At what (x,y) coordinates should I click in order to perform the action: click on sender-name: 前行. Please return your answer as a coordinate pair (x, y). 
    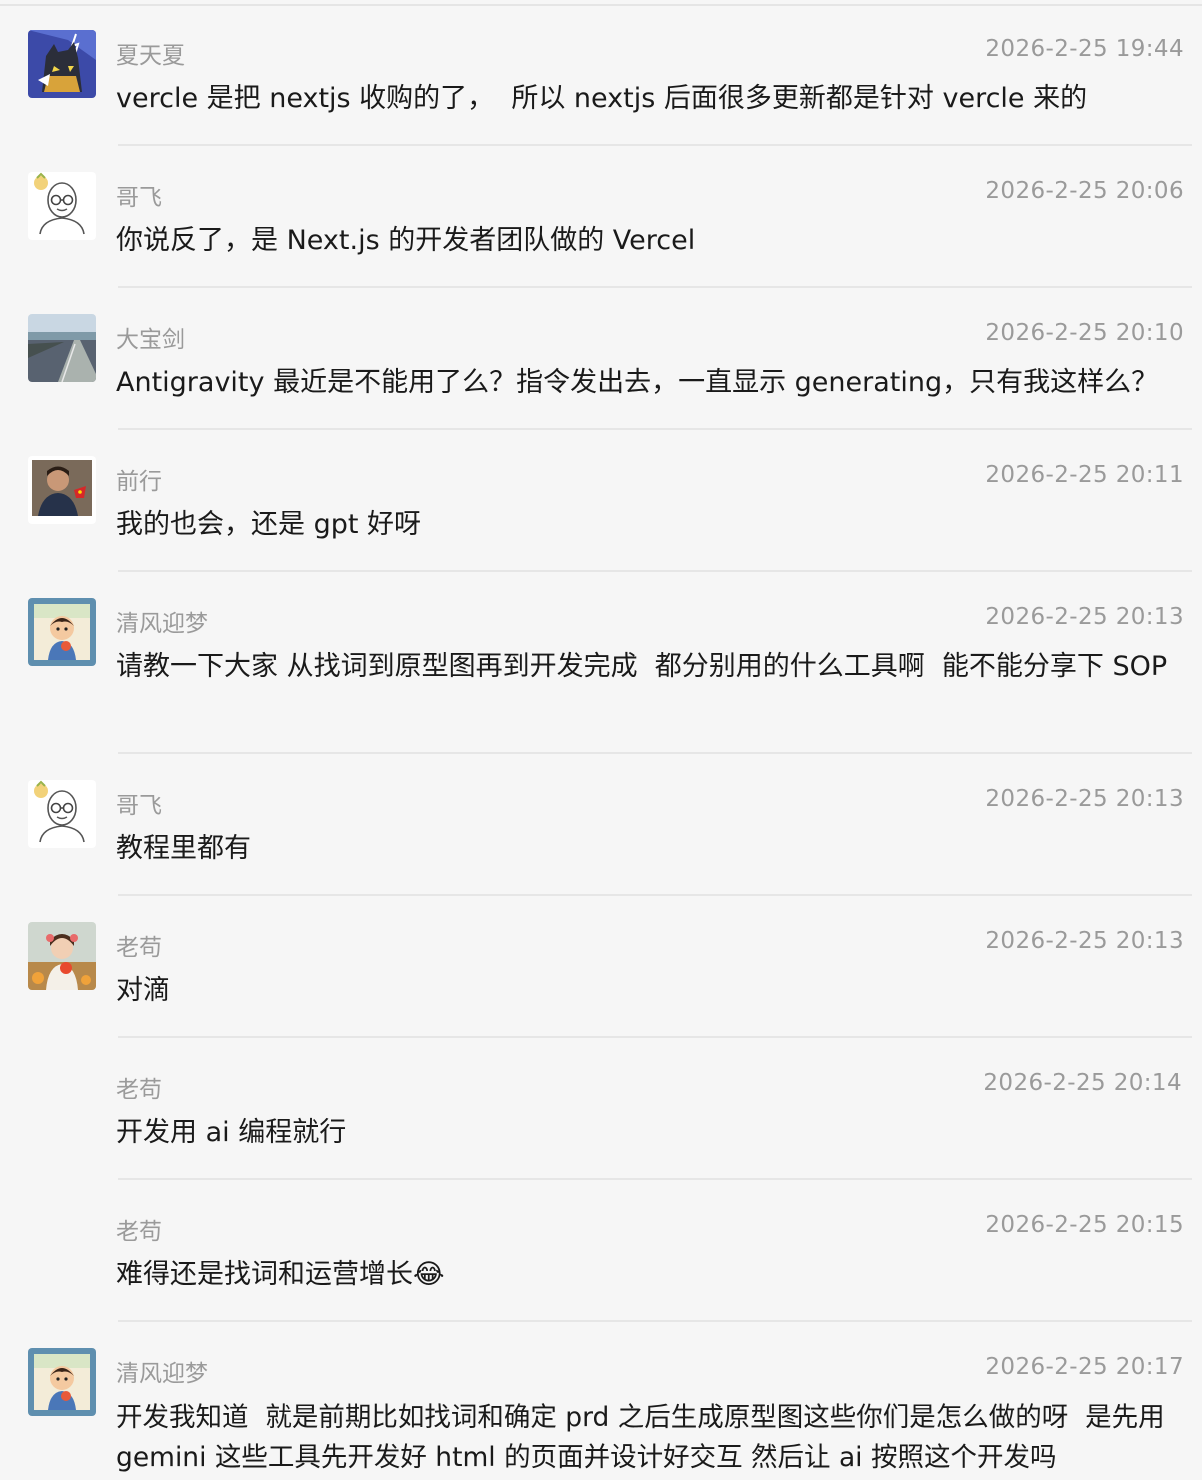
    Looking at the image, I should click on (139, 482).